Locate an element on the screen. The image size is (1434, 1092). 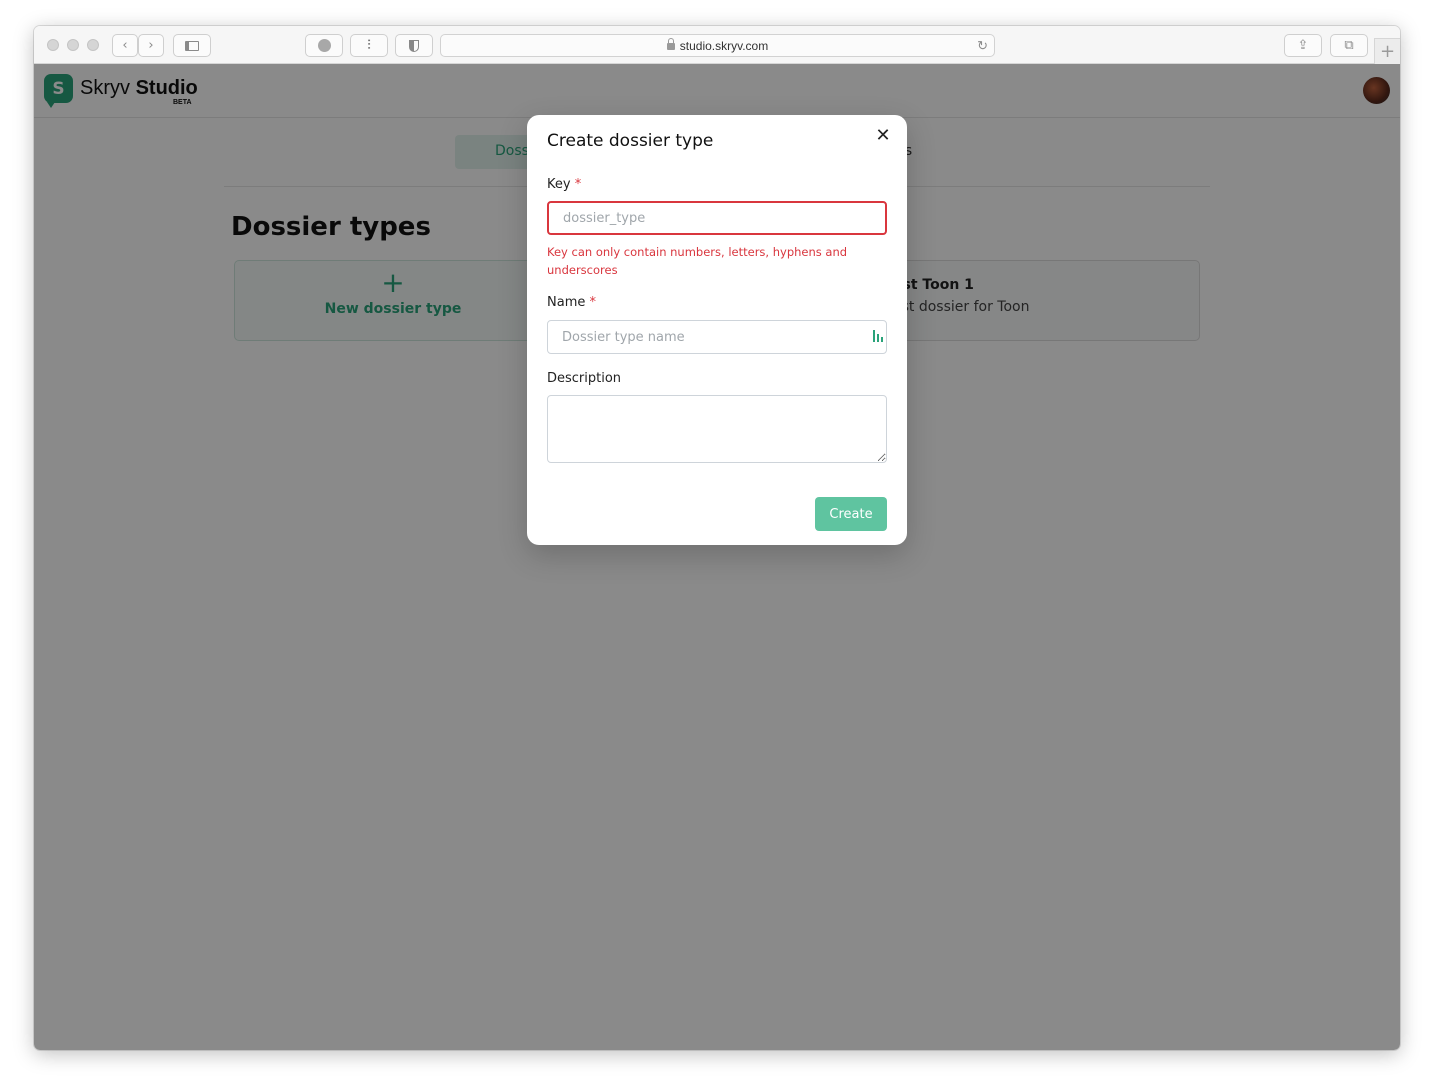
create-button: Create is located at coordinates (851, 514).